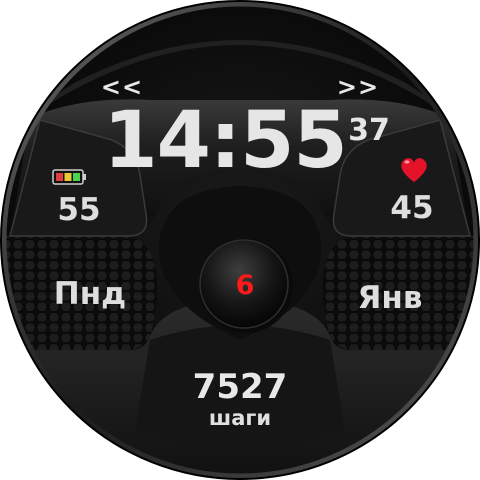 Image resolution: width=480 pixels, height=480 pixels. I want to click on battery-icon, so click(69, 177).